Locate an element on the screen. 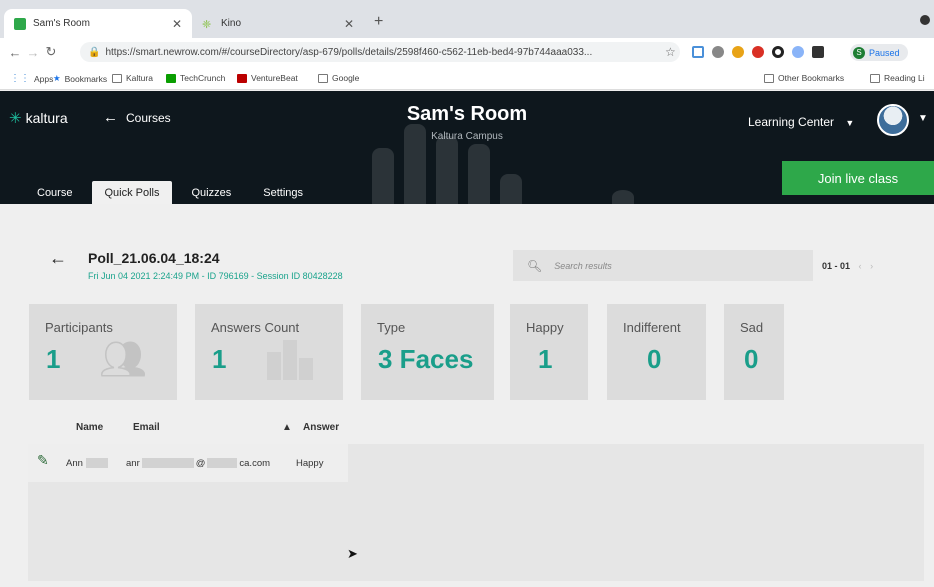 This screenshot has width=934, height=587. stat-card-sad: Sad 0 is located at coordinates (754, 352).